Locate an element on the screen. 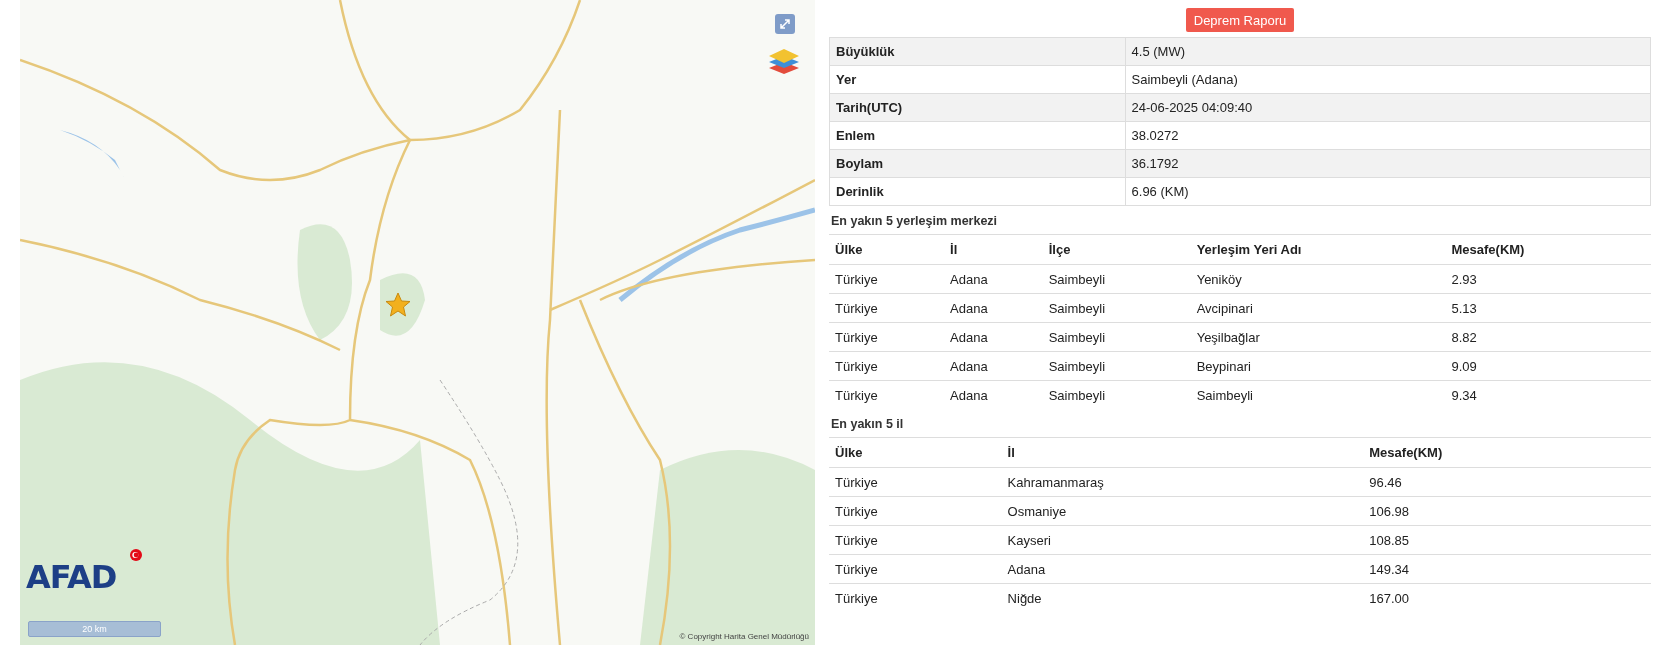  detail-value: Saimbeyli (Adana) is located at coordinates (1388, 79).